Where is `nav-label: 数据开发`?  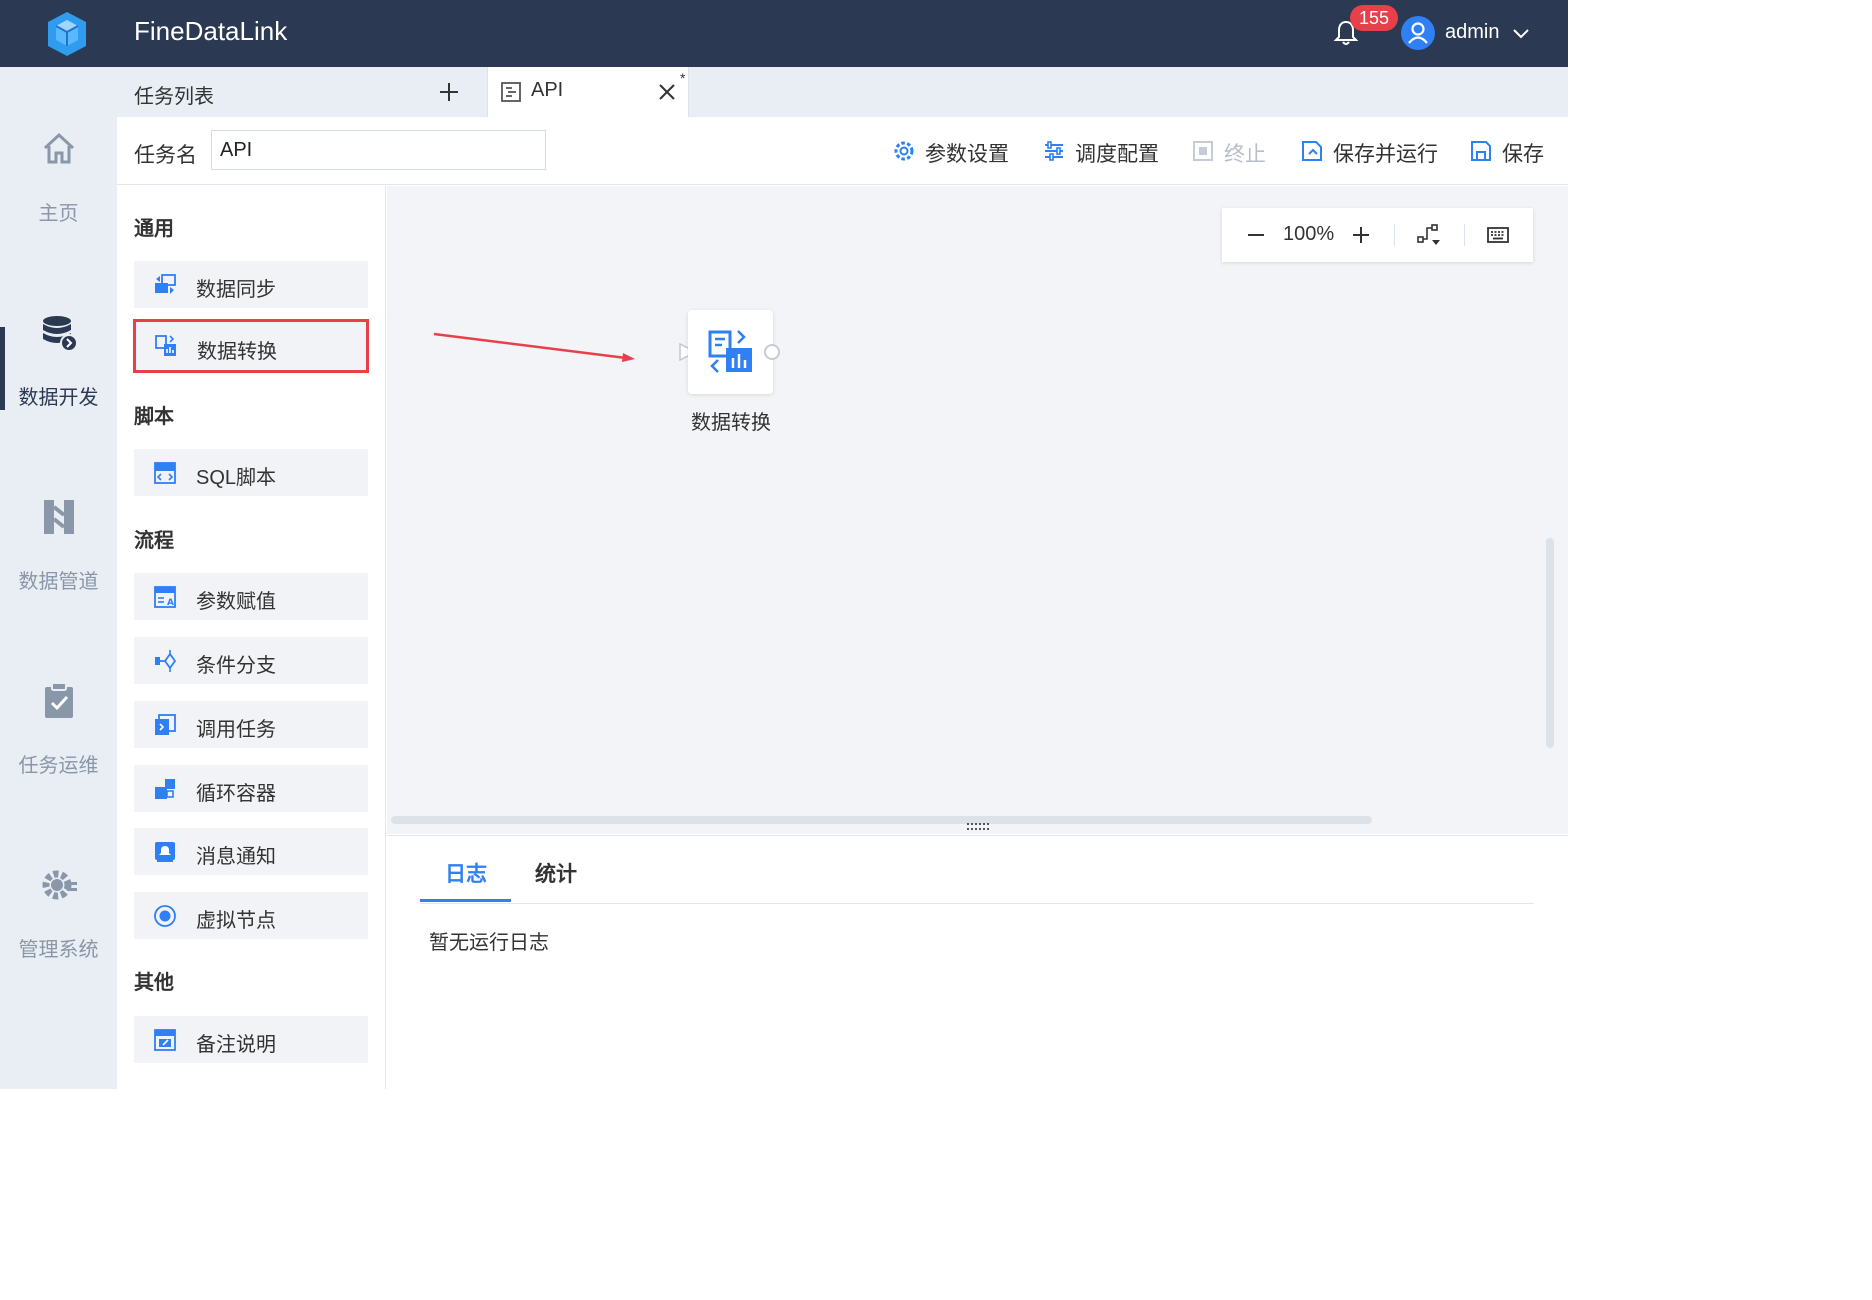
nav-label: 数据开发 is located at coordinates (58, 398).